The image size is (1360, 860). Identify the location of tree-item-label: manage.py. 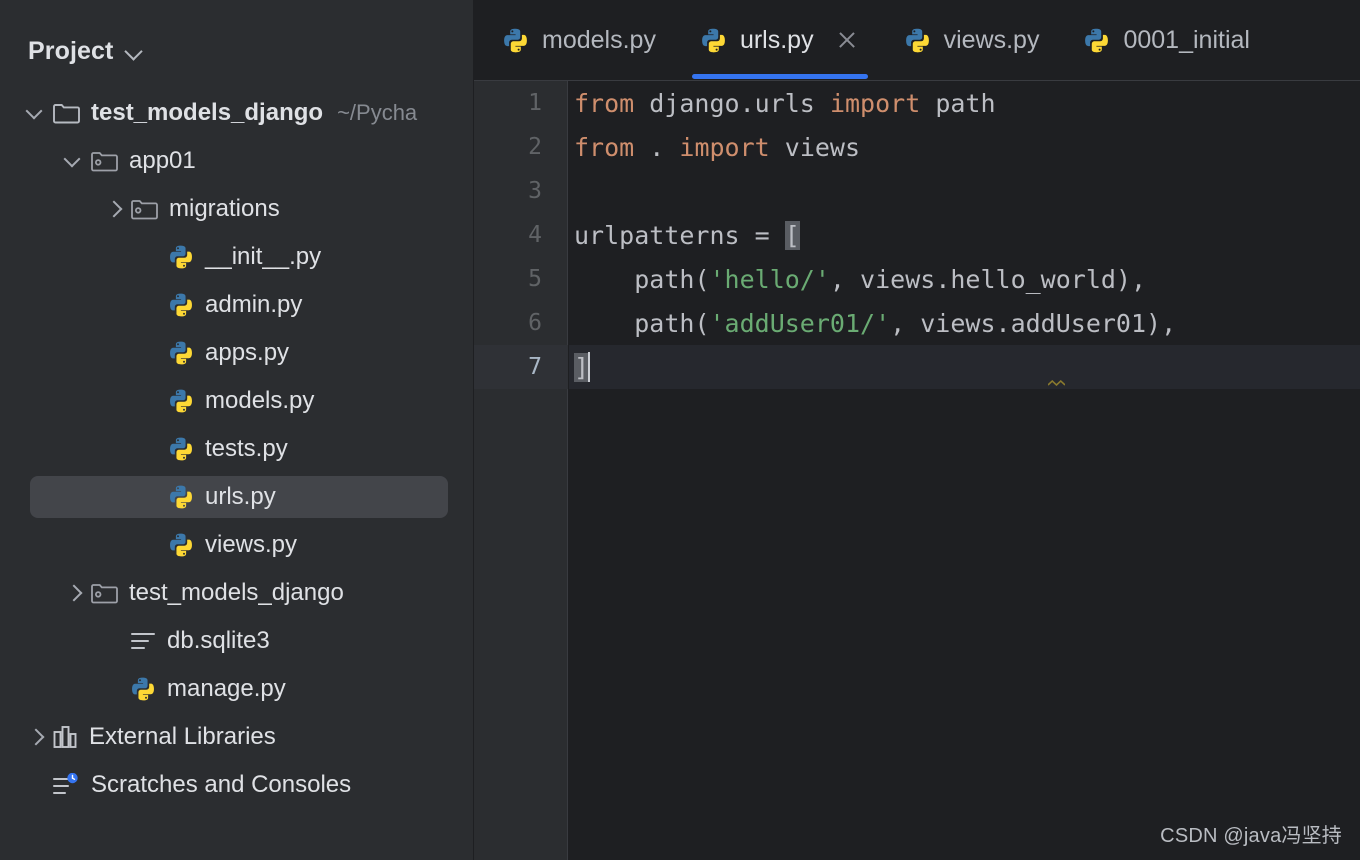
(226, 688).